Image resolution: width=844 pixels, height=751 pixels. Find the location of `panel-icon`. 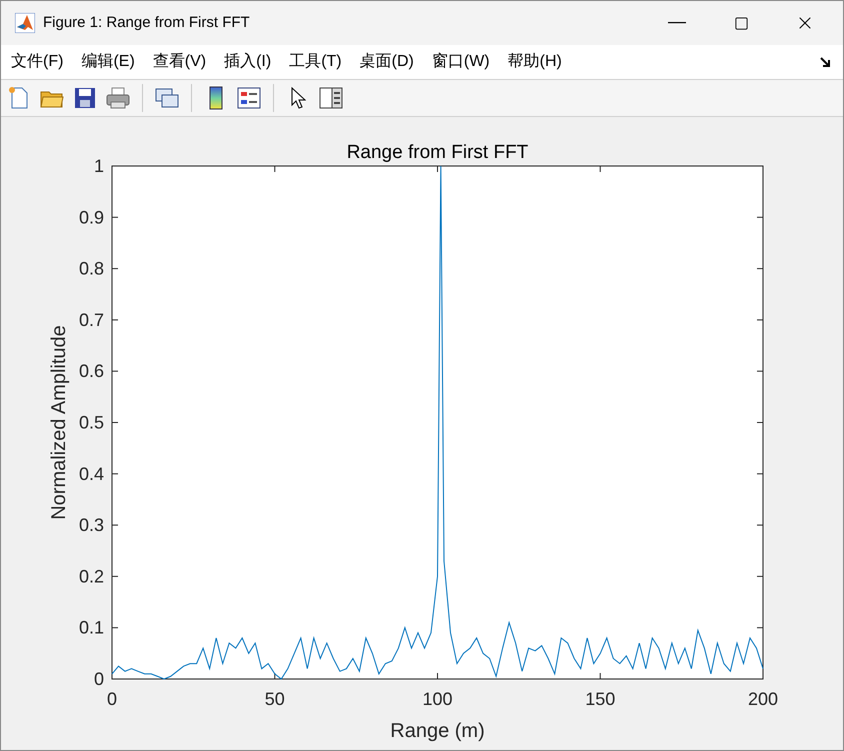

panel-icon is located at coordinates (331, 98).